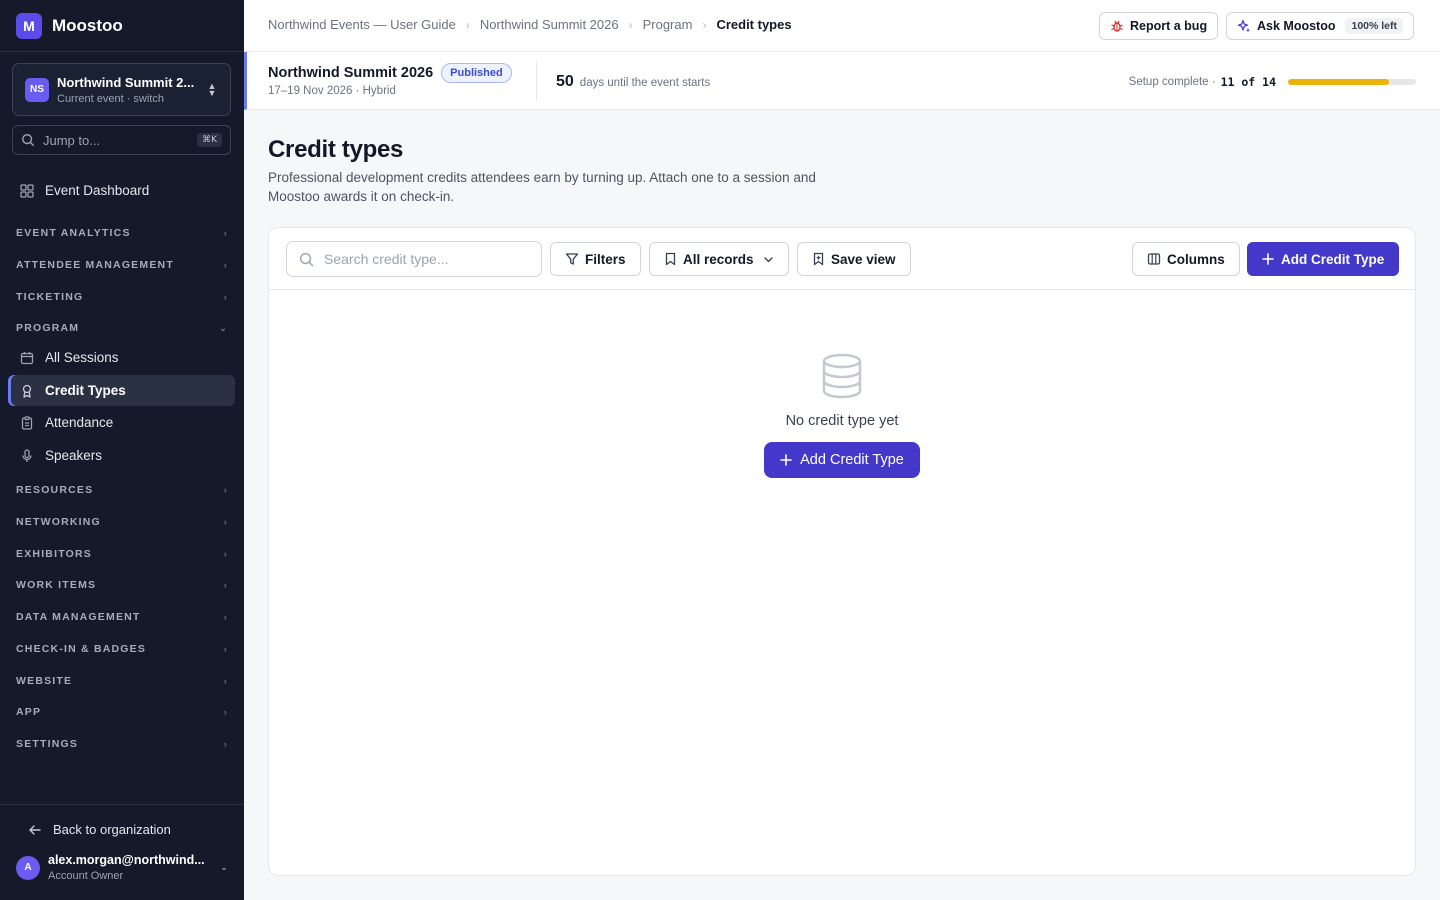 Image resolution: width=1440 pixels, height=900 pixels. Describe the element at coordinates (818, 259) in the screenshot. I see `bookmark-plus-icon` at that location.